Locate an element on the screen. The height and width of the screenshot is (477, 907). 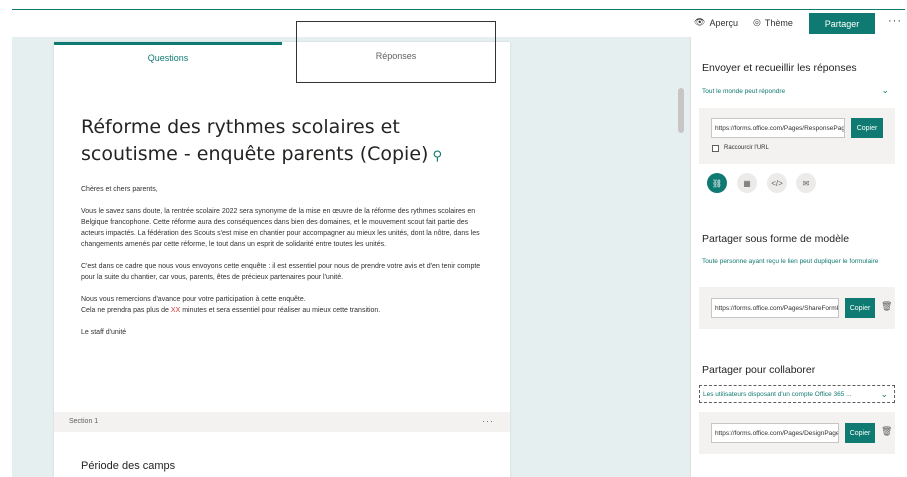
theme-button: ◎ Thème is located at coordinates (773, 22).